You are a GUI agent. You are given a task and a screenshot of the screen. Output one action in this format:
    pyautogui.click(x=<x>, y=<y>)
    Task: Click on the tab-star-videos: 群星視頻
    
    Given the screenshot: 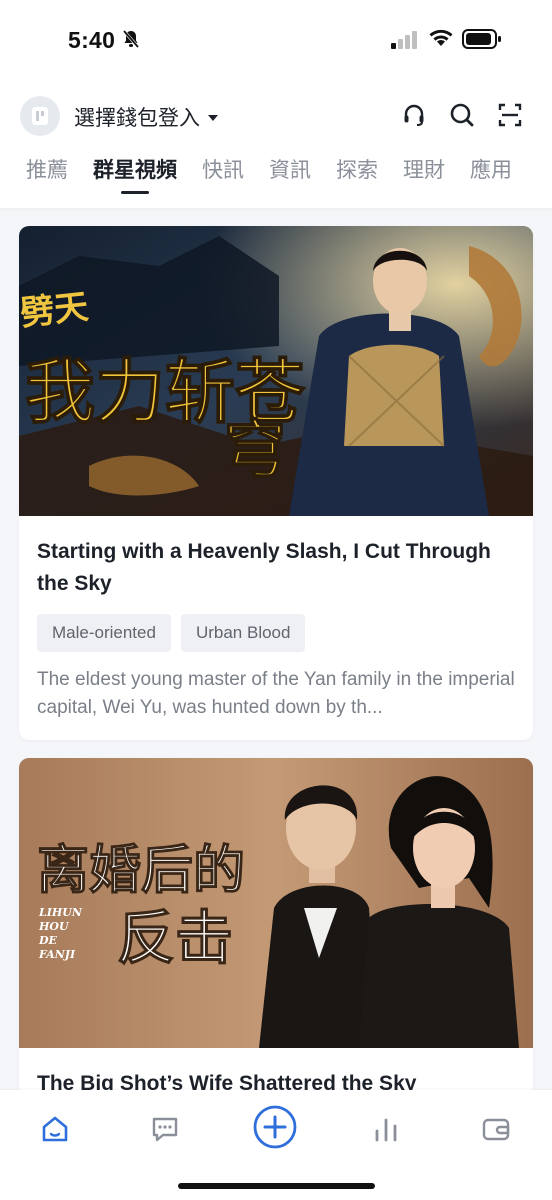 What is the action you would take?
    pyautogui.click(x=135, y=169)
    